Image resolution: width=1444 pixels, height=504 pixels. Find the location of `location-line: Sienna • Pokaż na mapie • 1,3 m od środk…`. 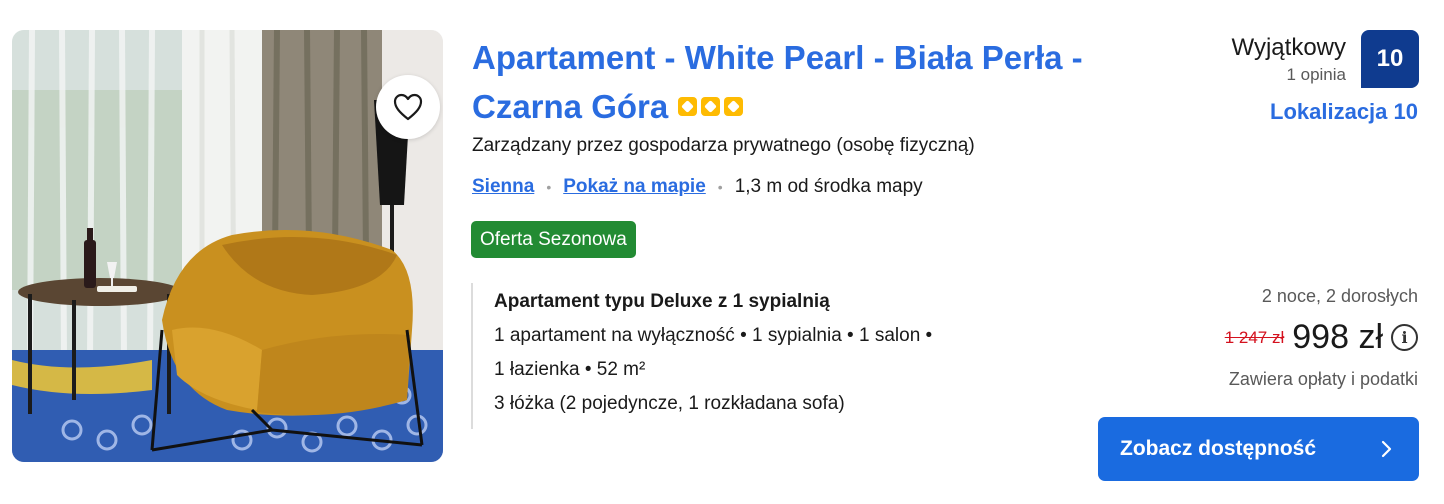

location-line: Sienna • Pokaż na mapie • 1,3 m od środk… is located at coordinates (697, 187).